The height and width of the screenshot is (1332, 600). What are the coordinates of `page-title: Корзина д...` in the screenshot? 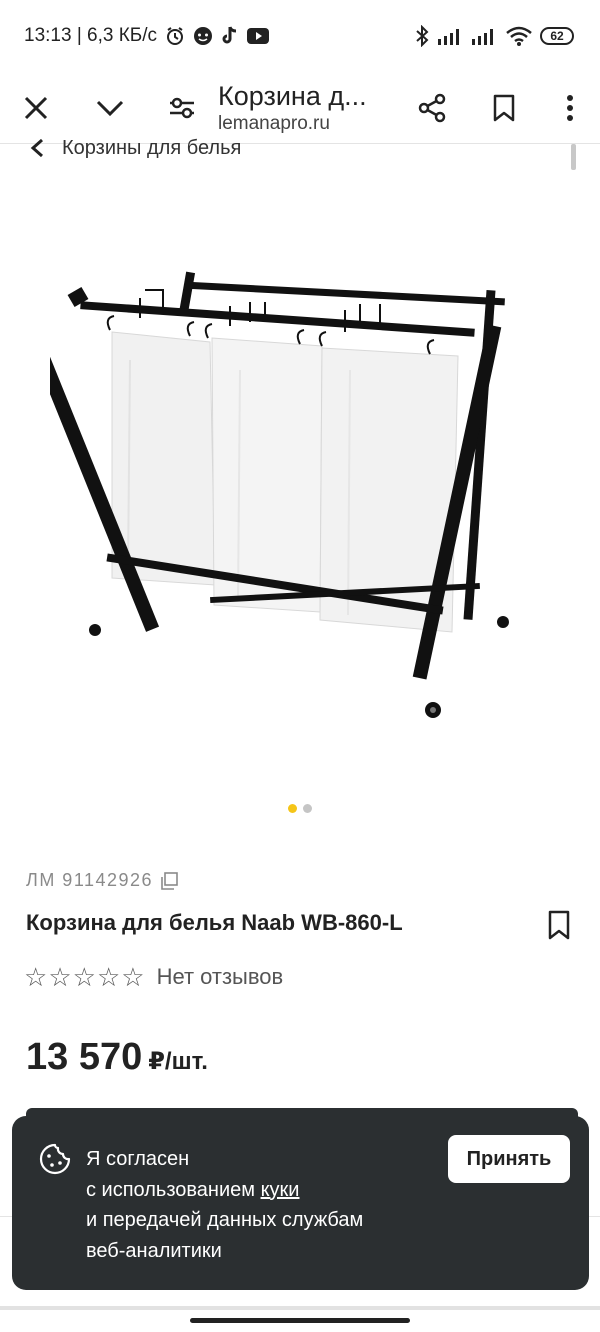 It's located at (292, 95).